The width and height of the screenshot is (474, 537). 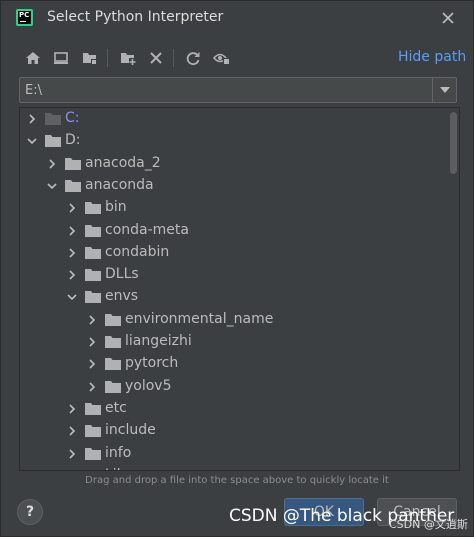 I want to click on tree-row: info, so click(x=234, y=454).